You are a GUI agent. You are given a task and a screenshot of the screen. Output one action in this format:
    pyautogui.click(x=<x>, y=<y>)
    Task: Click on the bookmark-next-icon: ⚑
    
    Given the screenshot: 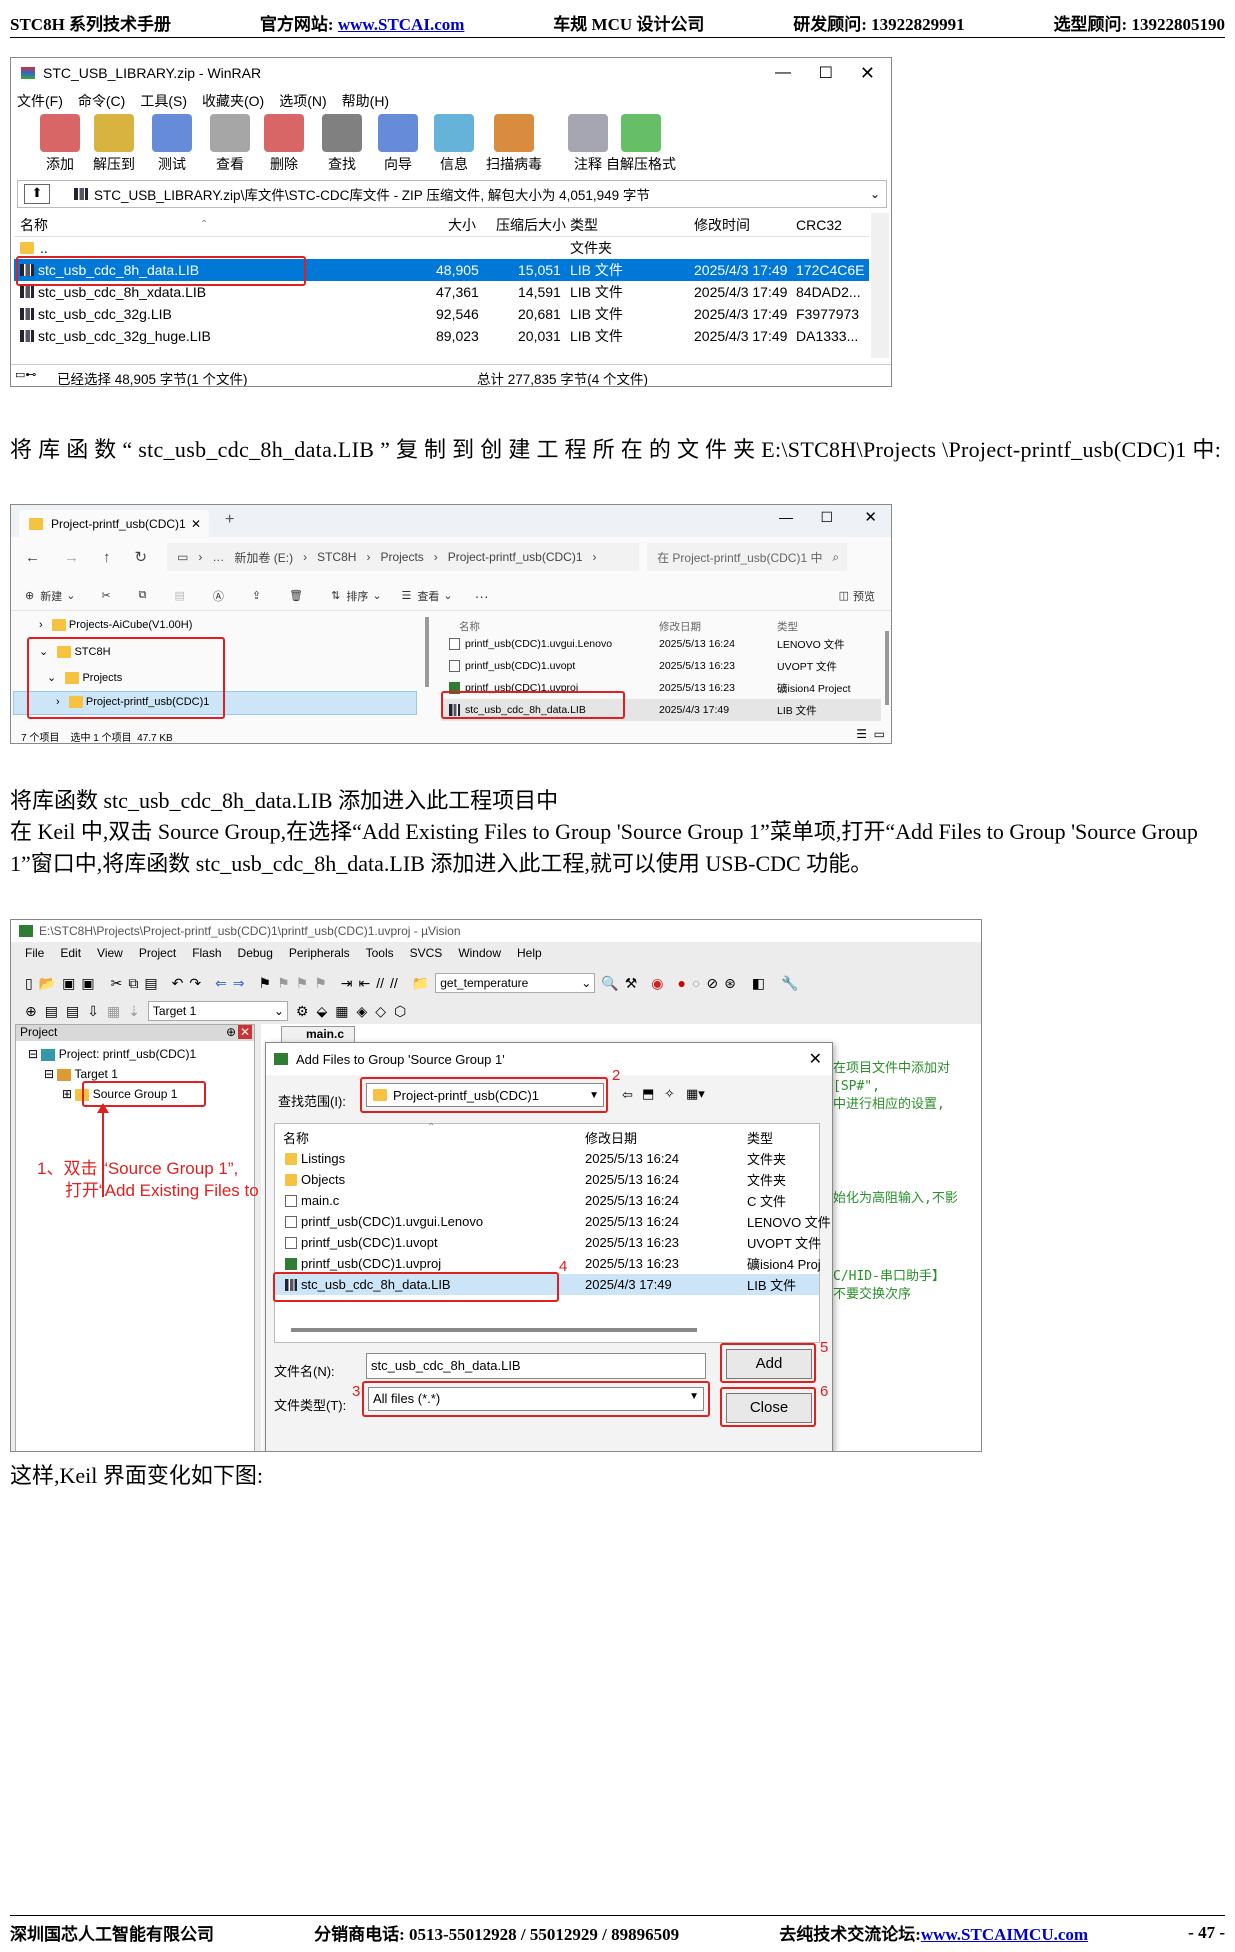 What is the action you would take?
    pyautogui.click(x=302, y=983)
    